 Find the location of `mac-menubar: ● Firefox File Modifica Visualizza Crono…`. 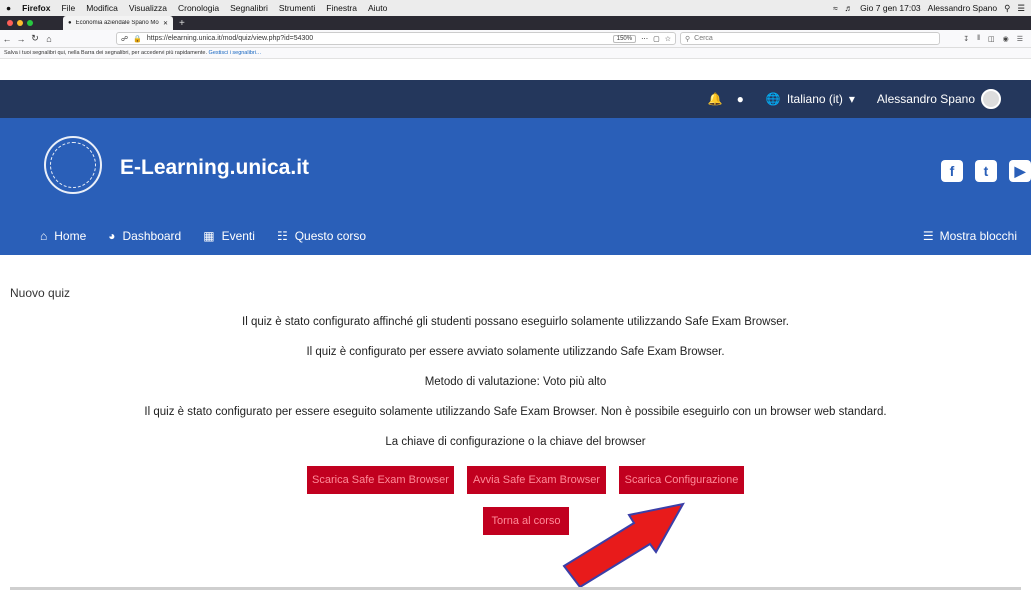

mac-menubar: ● Firefox File Modifica Visualizza Crono… is located at coordinates (515, 8).